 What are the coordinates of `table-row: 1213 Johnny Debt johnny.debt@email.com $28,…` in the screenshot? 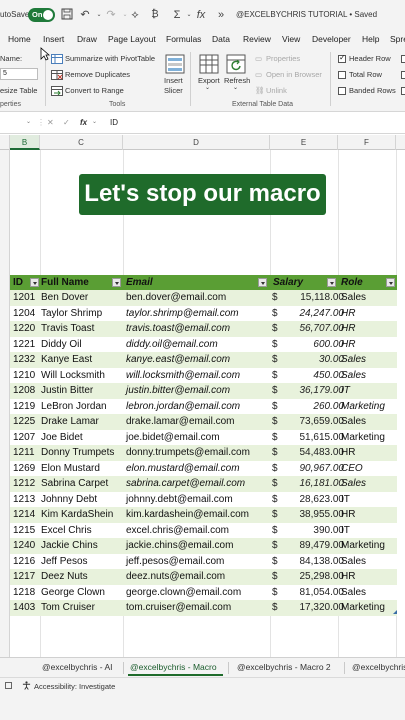 It's located at (203, 499).